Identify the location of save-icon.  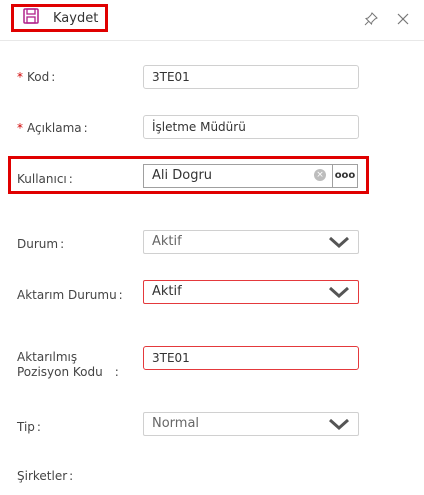
(31, 18).